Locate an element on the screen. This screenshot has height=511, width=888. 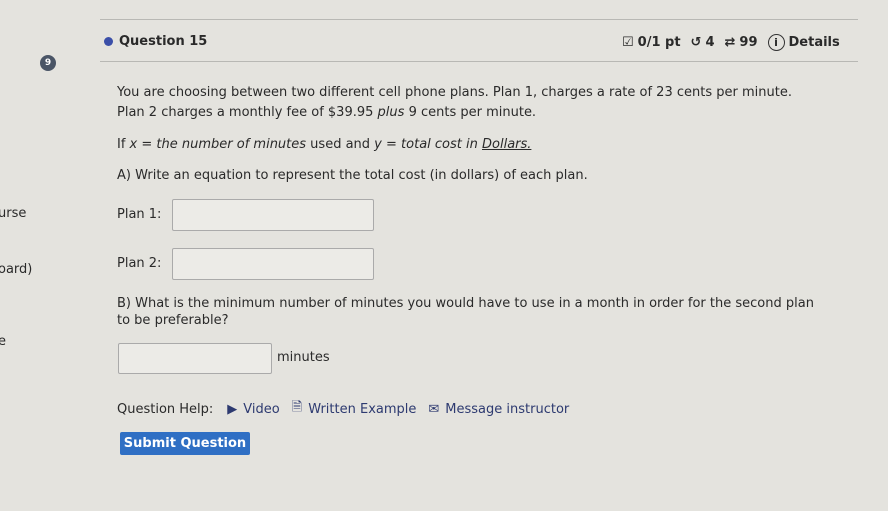
document-icon: 🗎 is located at coordinates (297, 407).